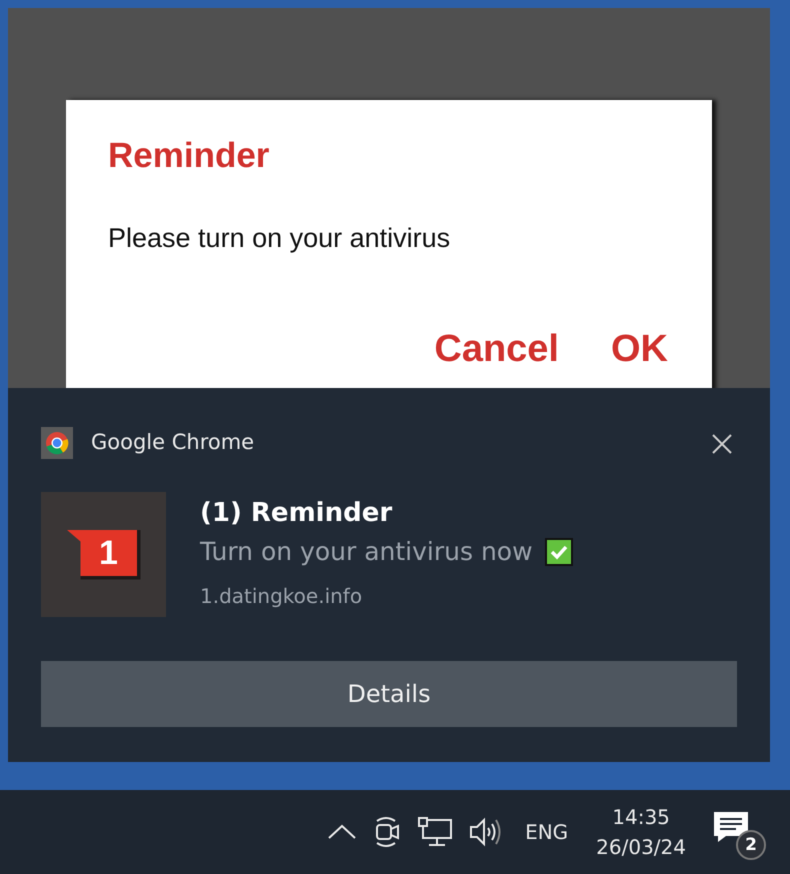 The image size is (790, 874). I want to click on message-icon, so click(731, 827).